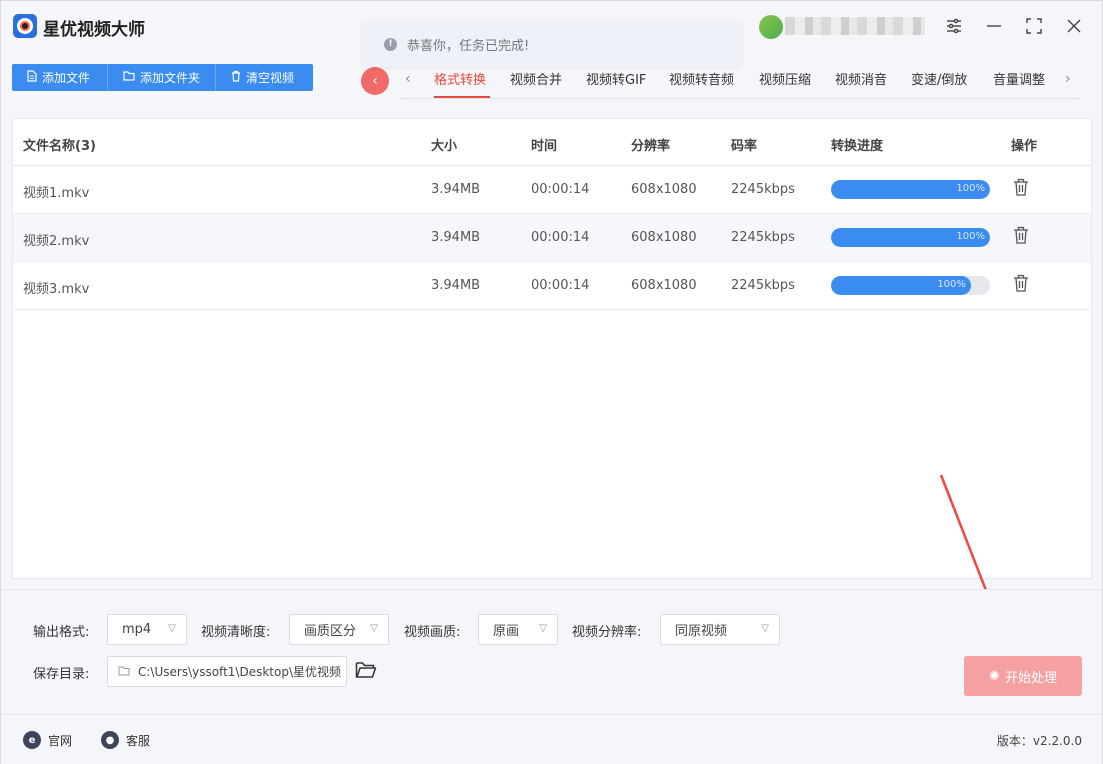 The height and width of the screenshot is (764, 1103). I want to click on tab-video-merge: 视频合并, so click(536, 78).